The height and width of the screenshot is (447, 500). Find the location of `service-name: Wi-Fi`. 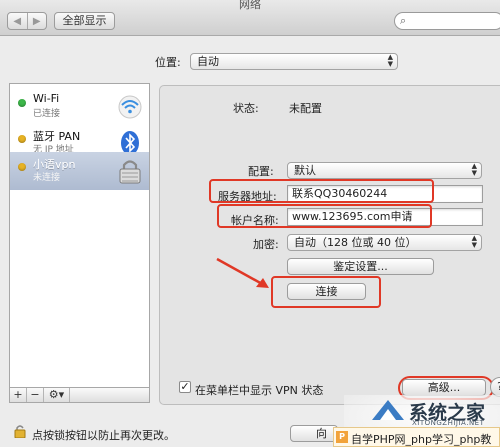

service-name: Wi-Fi is located at coordinates (46, 98).